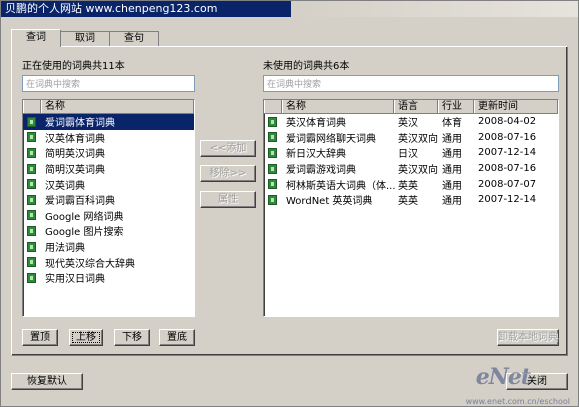 The image size is (579, 407). What do you see at coordinates (146, 9) in the screenshot?
I see `site-watermark-banner: 贝鹏的个人网站 www.chenpeng123.com` at bounding box center [146, 9].